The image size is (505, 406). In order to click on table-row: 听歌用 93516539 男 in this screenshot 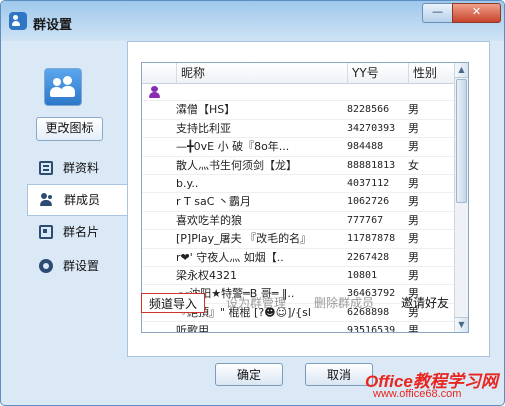, I will do `click(298, 327)`.